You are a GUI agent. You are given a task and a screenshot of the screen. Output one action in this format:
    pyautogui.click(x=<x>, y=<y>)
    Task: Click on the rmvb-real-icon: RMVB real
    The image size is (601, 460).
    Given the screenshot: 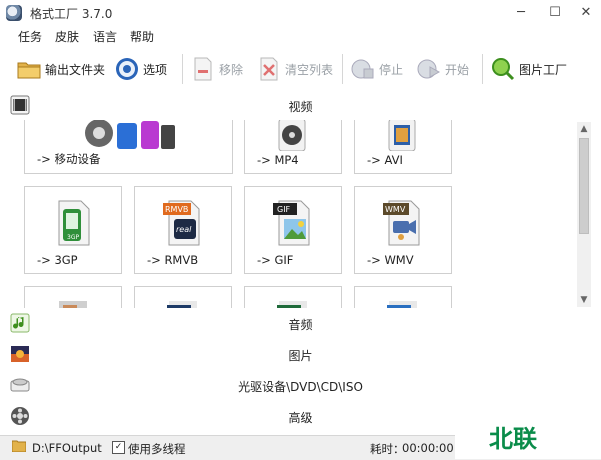 What is the action you would take?
    pyautogui.click(x=183, y=224)
    